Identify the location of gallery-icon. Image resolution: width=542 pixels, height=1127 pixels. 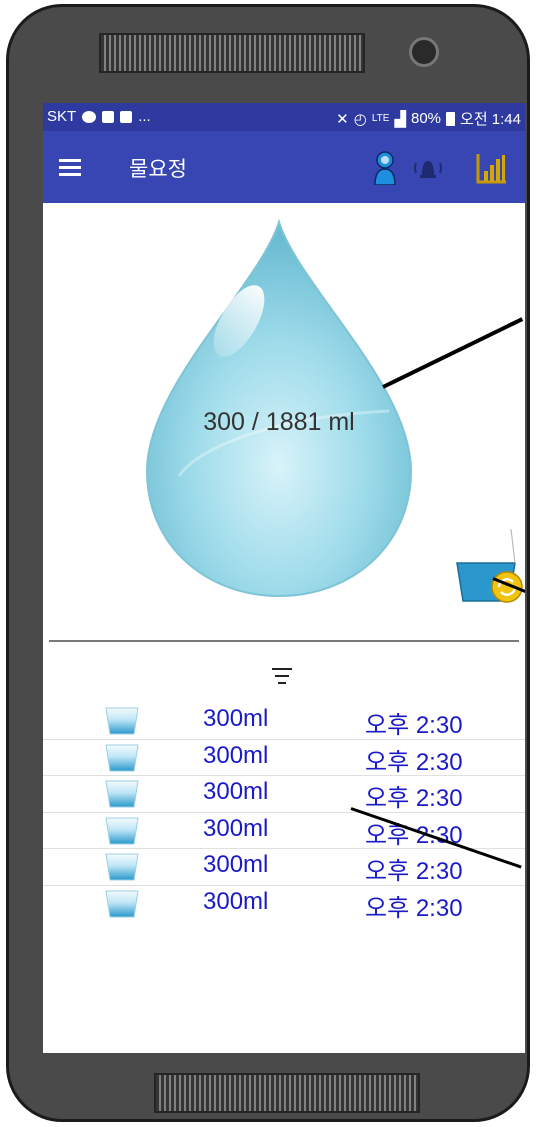
(126, 116).